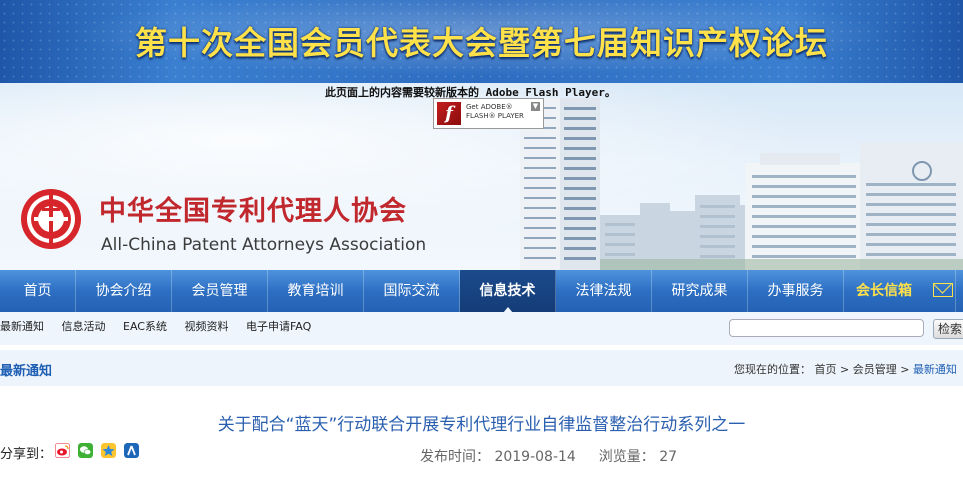 The width and height of the screenshot is (963, 480). Describe the element at coordinates (316, 291) in the screenshot. I see `nav-item-education: 教育培训` at that location.